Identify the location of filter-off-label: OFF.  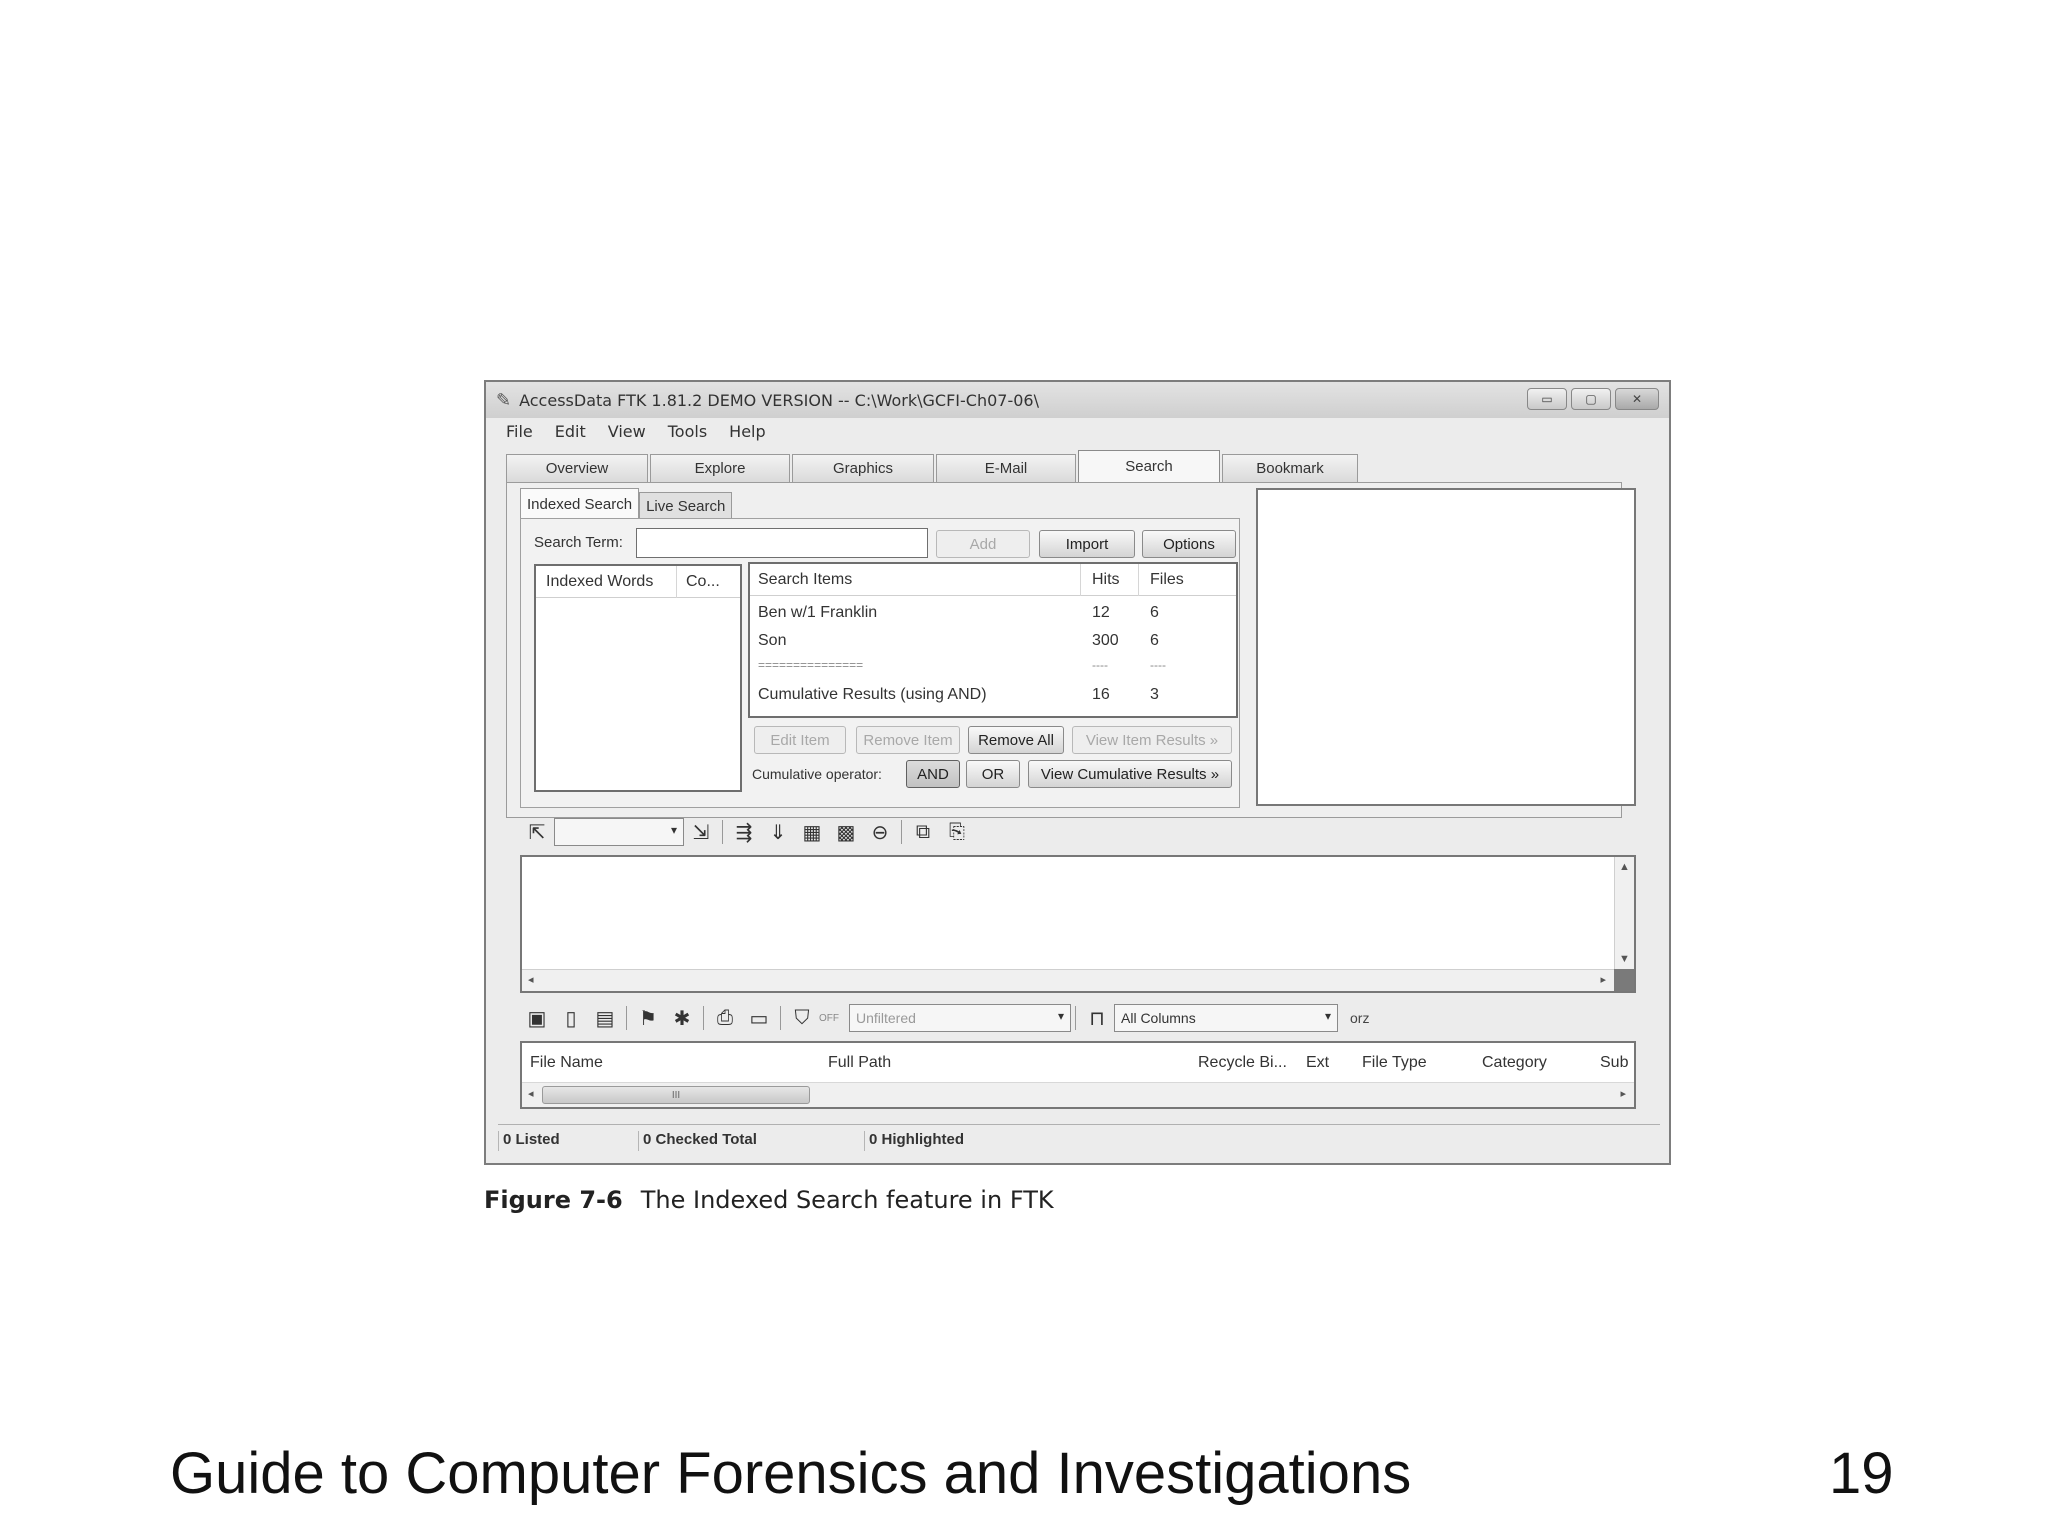
(829, 1018).